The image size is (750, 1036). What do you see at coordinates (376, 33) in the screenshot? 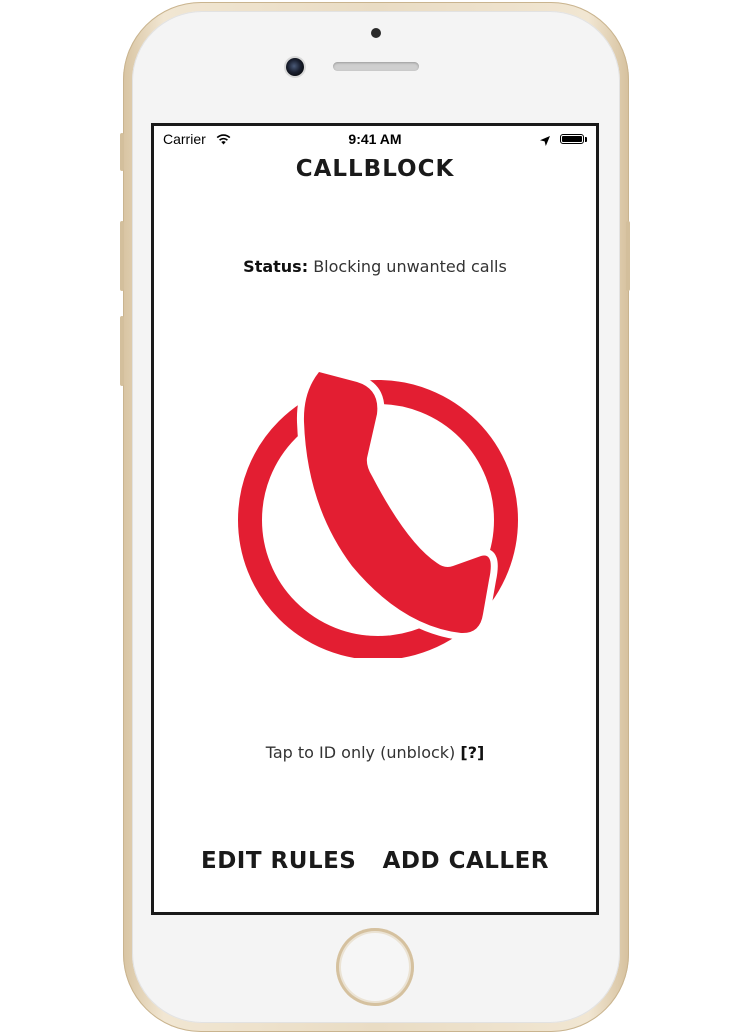
I see `proximity-sensor` at bounding box center [376, 33].